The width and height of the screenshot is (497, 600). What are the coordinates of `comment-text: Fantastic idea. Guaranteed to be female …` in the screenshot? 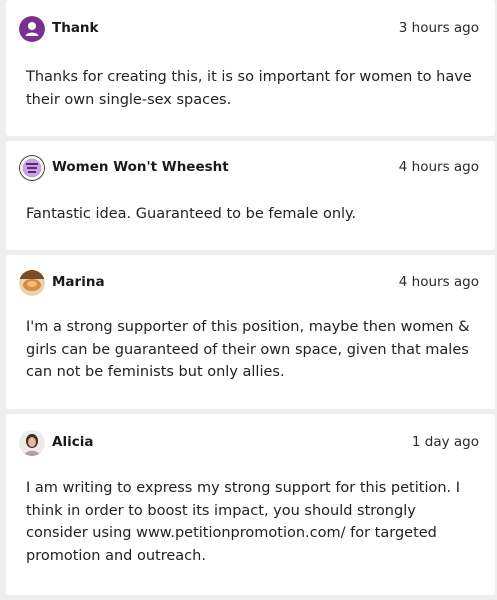 It's located at (191, 214).